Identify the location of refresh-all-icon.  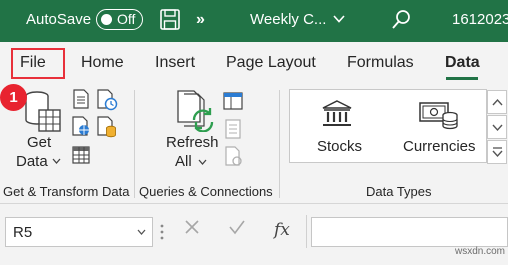
(196, 111).